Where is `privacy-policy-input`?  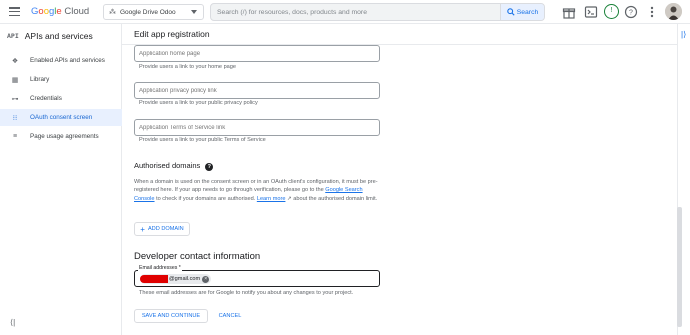
privacy-policy-input is located at coordinates (257, 91).